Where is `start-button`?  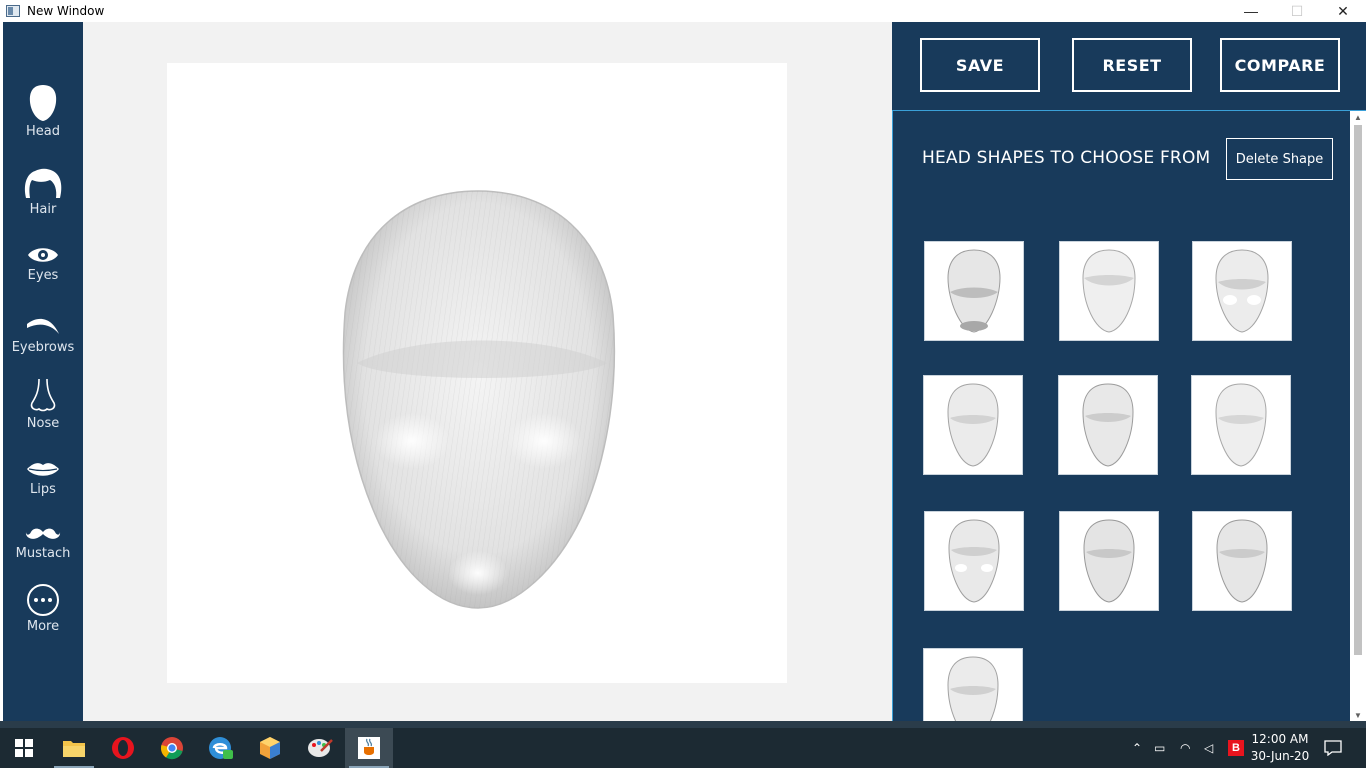 start-button is located at coordinates (24, 748).